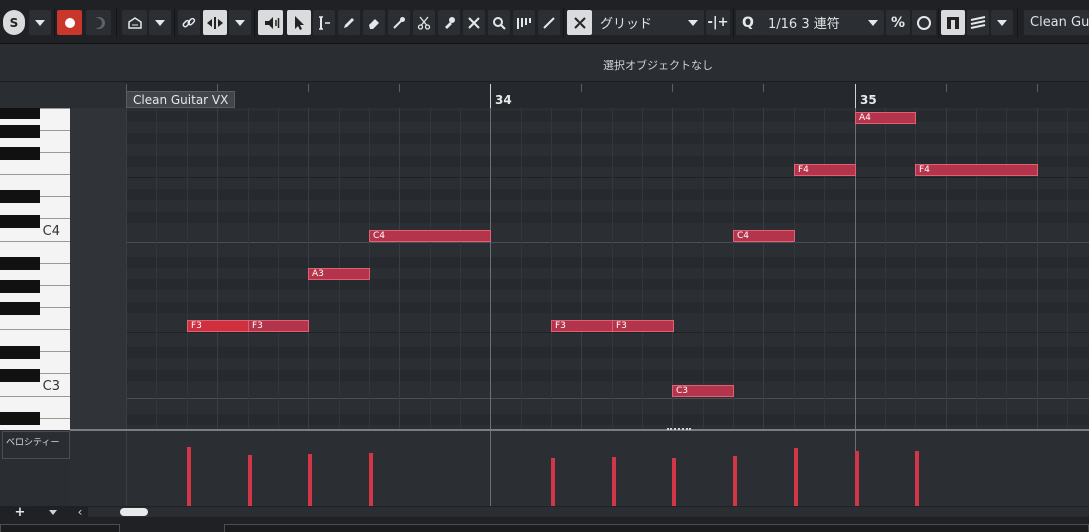 This screenshot has height=532, width=1089. I want to click on snap-to-zero-button: -|+, so click(718, 22).